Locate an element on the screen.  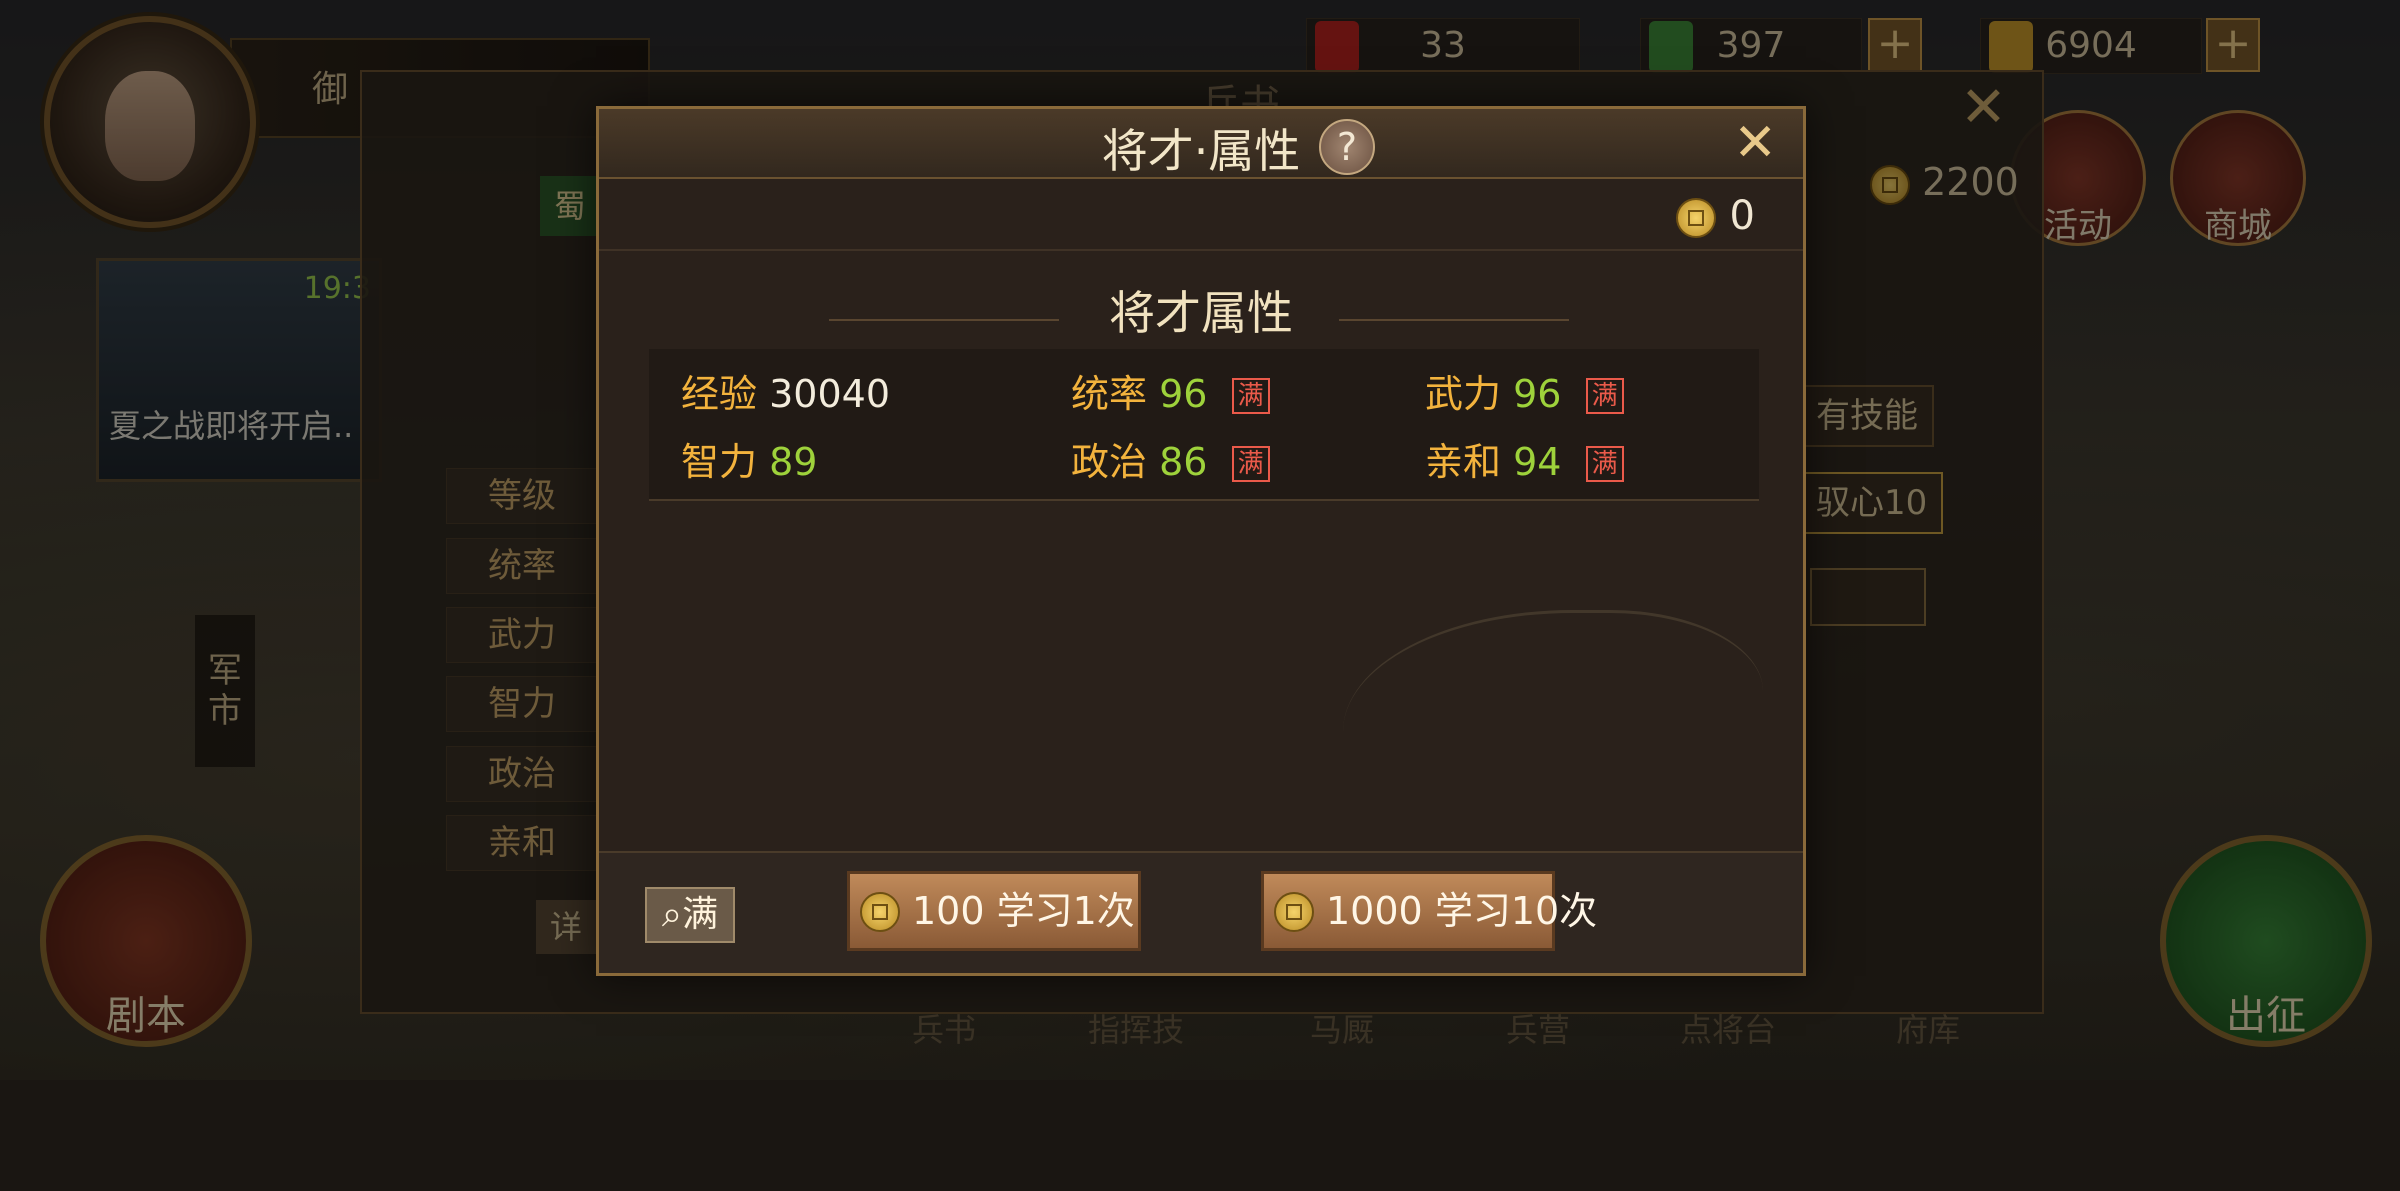
show-maxed-filter-button: ⌕满 is located at coordinates (690, 915).